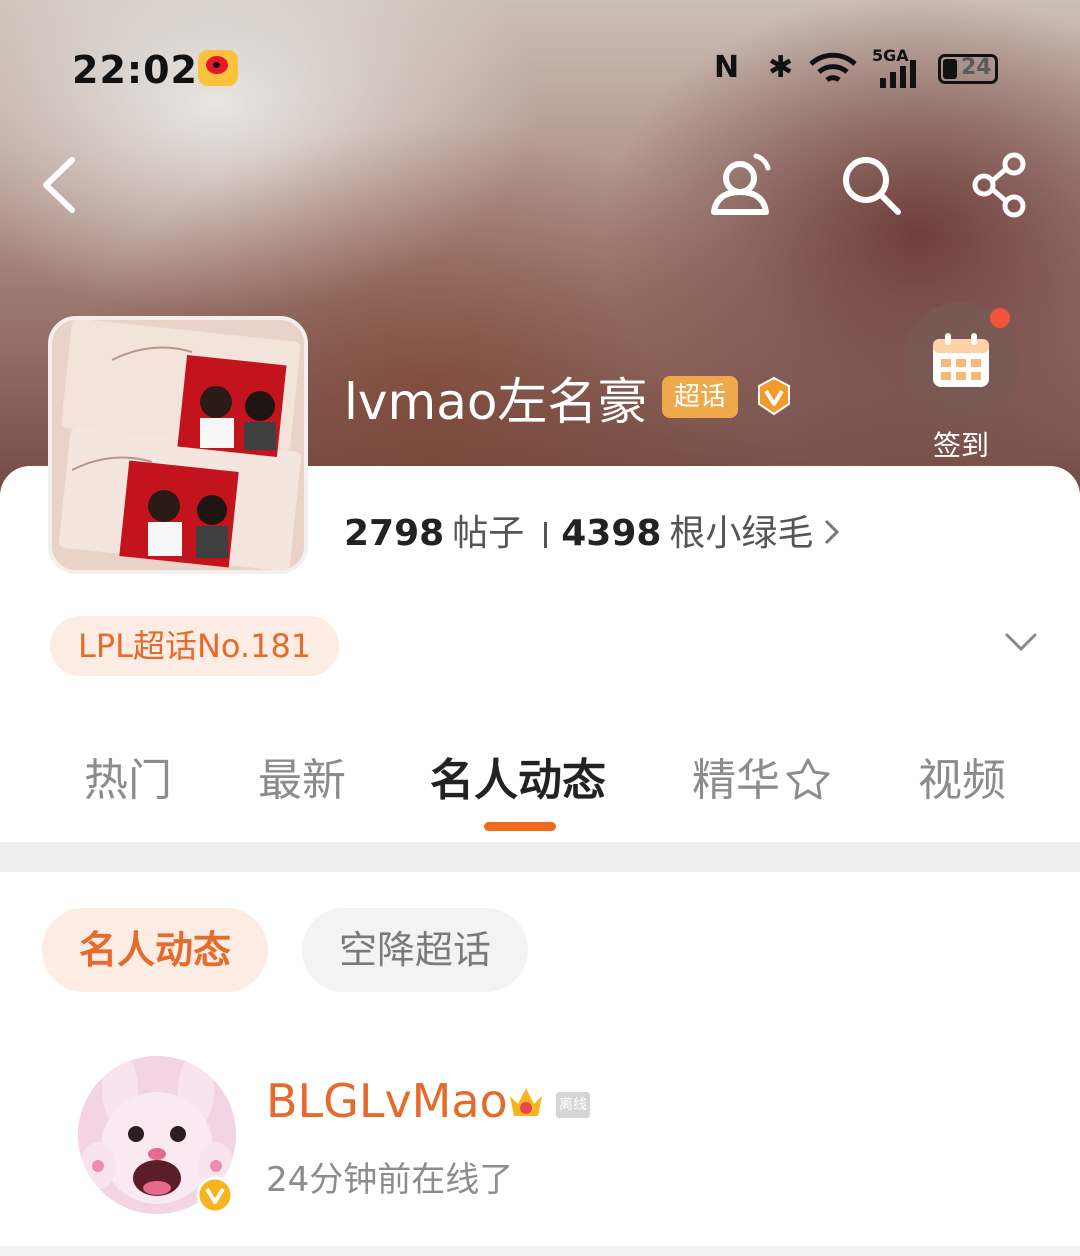  Describe the element at coordinates (415, 950) in the screenshot. I see `filter-airdrop-pill: 空降超话` at that location.